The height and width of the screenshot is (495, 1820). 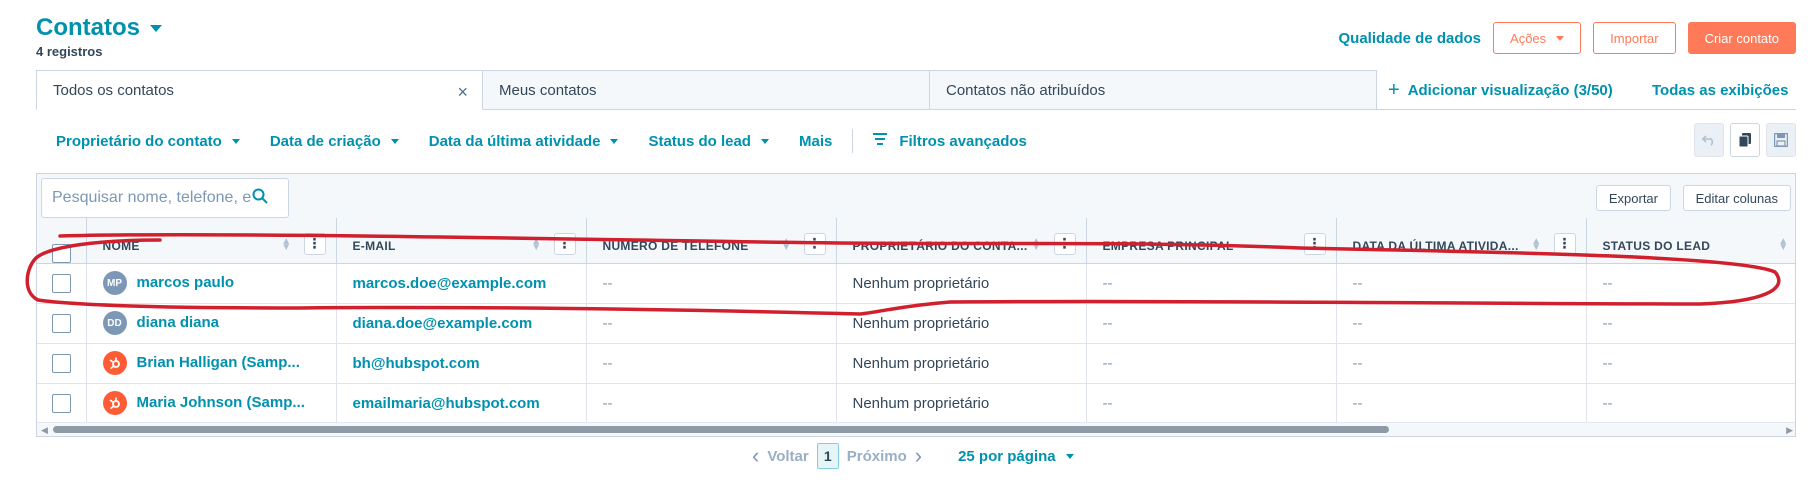 I want to click on copy-icon, so click(x=1745, y=140).